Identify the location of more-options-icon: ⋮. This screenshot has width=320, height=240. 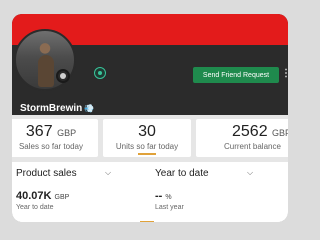
(284, 74).